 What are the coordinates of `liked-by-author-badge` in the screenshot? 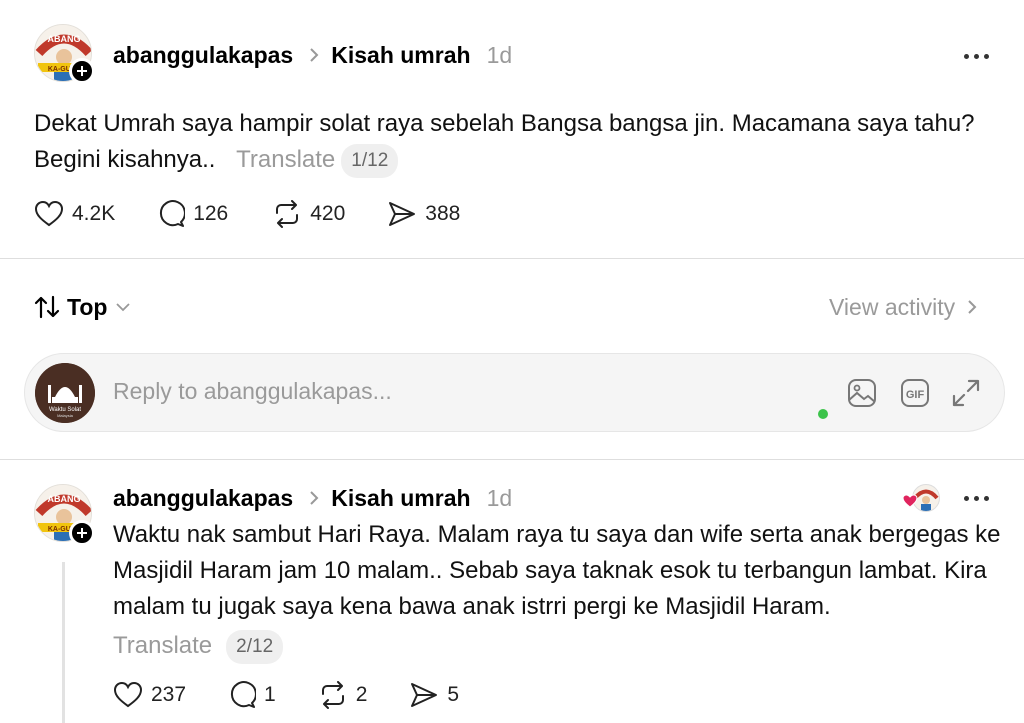 It's located at (921, 498).